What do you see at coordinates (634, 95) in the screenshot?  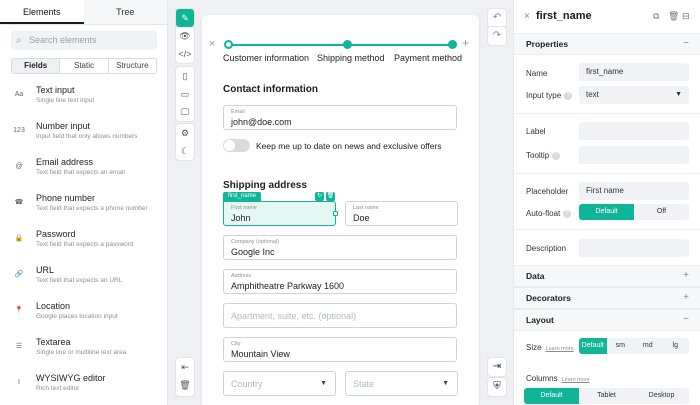 I see `input-type-select: text ▼` at bounding box center [634, 95].